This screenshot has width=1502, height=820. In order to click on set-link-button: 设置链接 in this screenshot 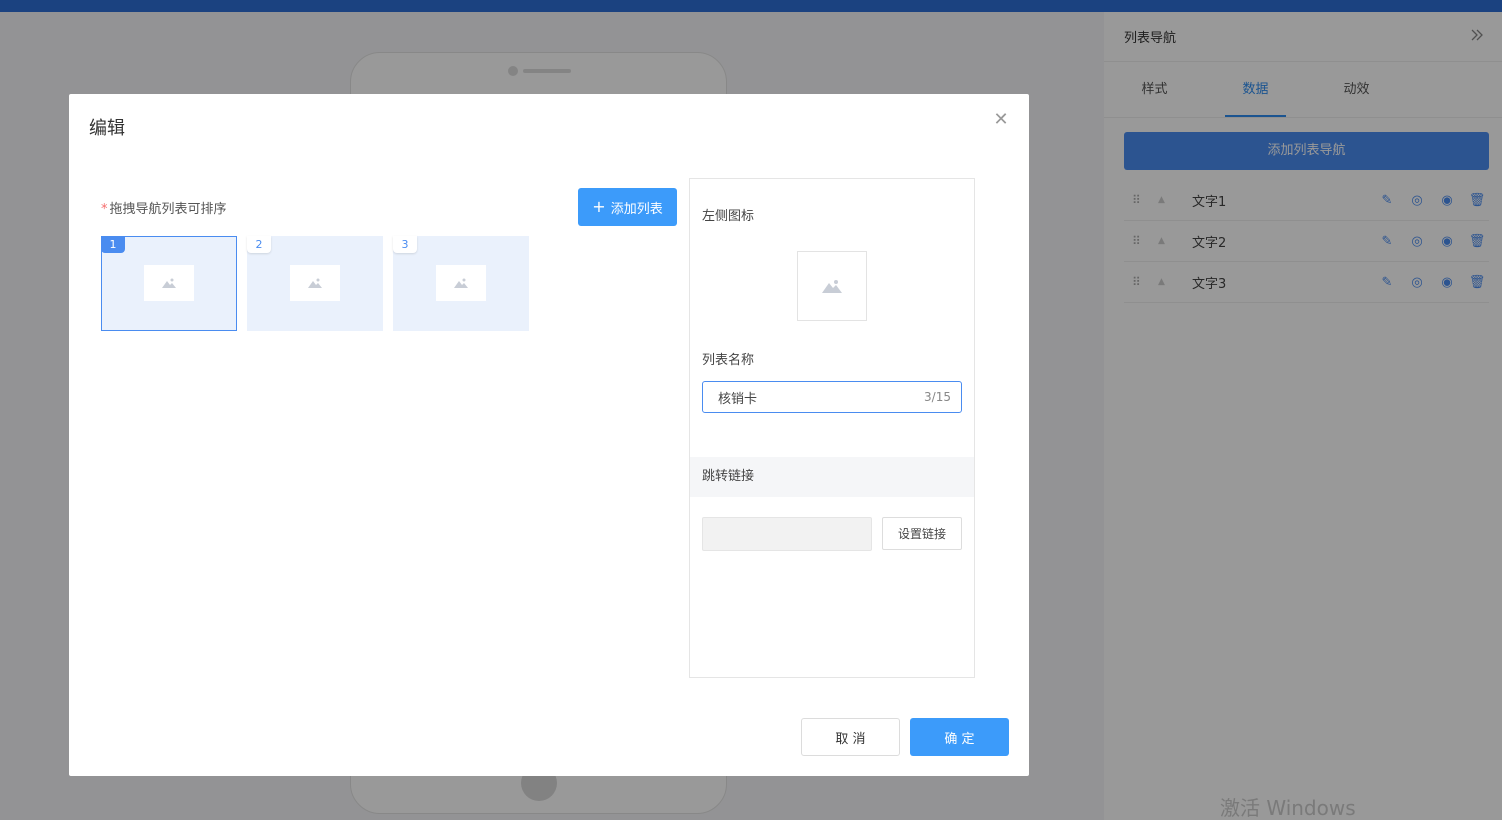, I will do `click(922, 533)`.